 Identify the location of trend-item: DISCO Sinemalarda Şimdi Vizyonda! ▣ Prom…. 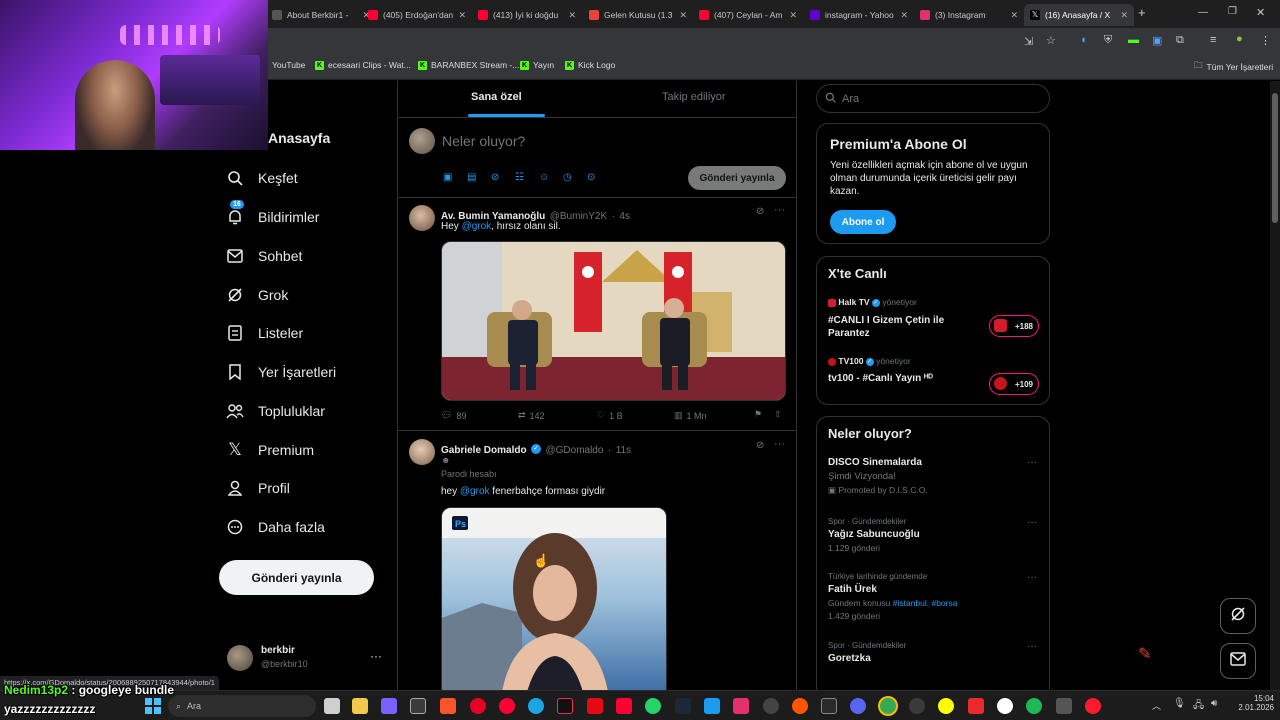
(935, 476).